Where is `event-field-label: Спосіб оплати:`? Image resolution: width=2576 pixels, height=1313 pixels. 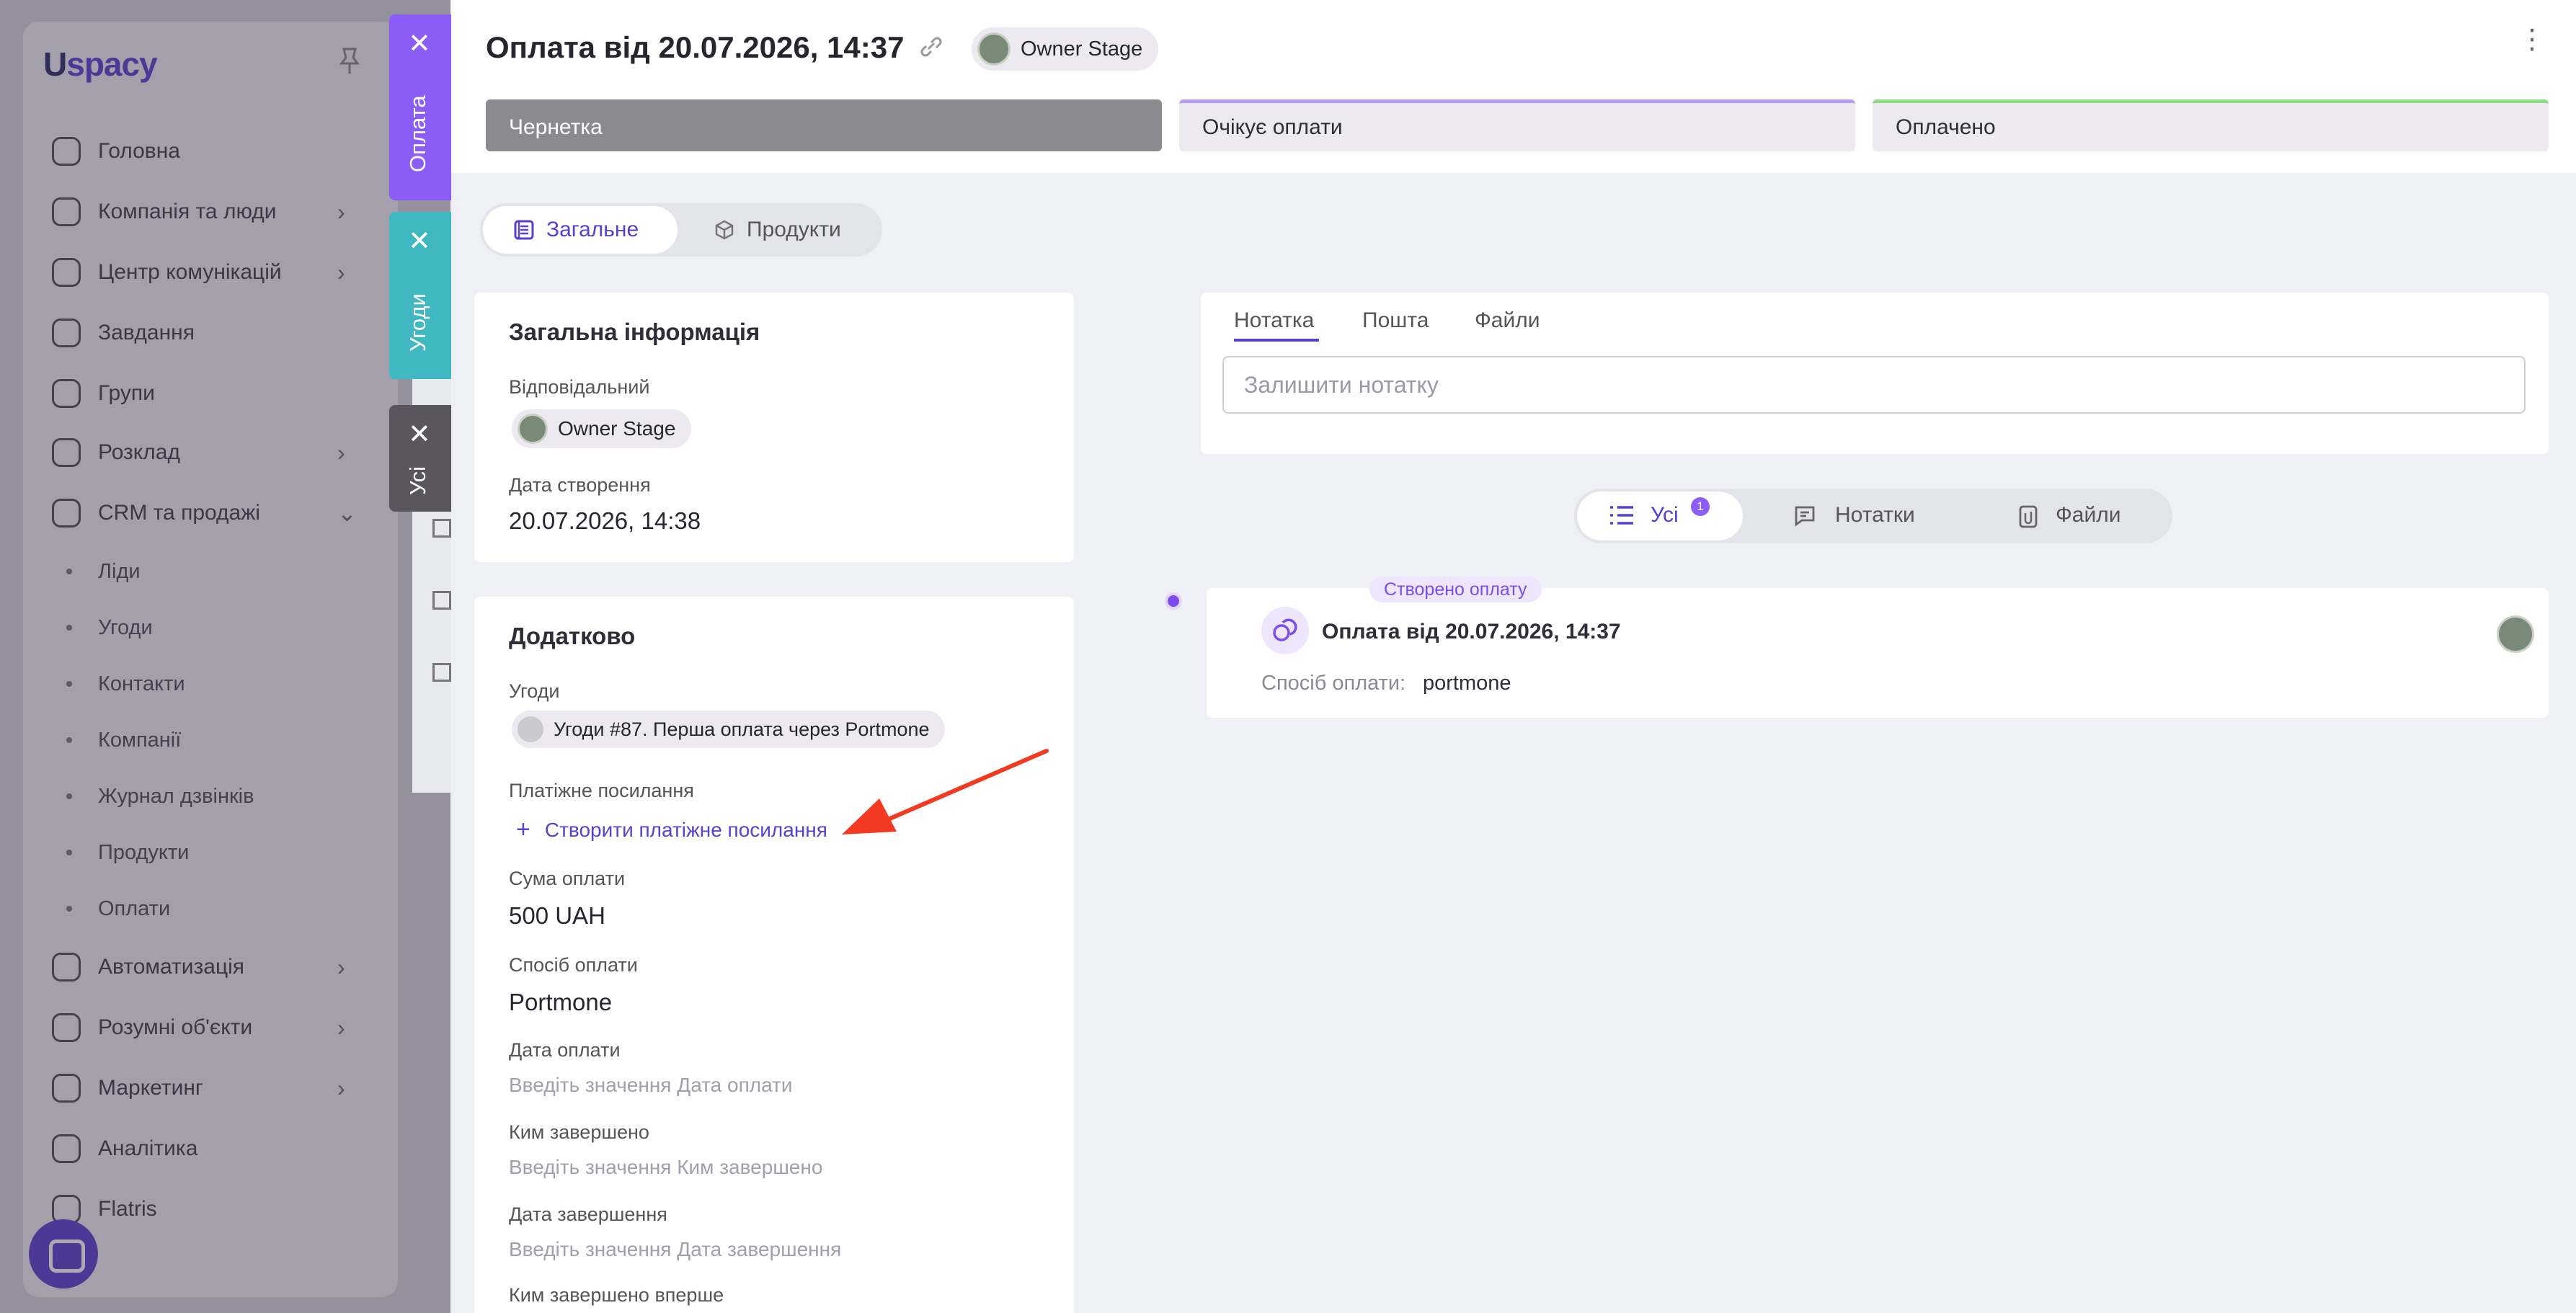
event-field-label: Спосіб оплати: is located at coordinates (1333, 683).